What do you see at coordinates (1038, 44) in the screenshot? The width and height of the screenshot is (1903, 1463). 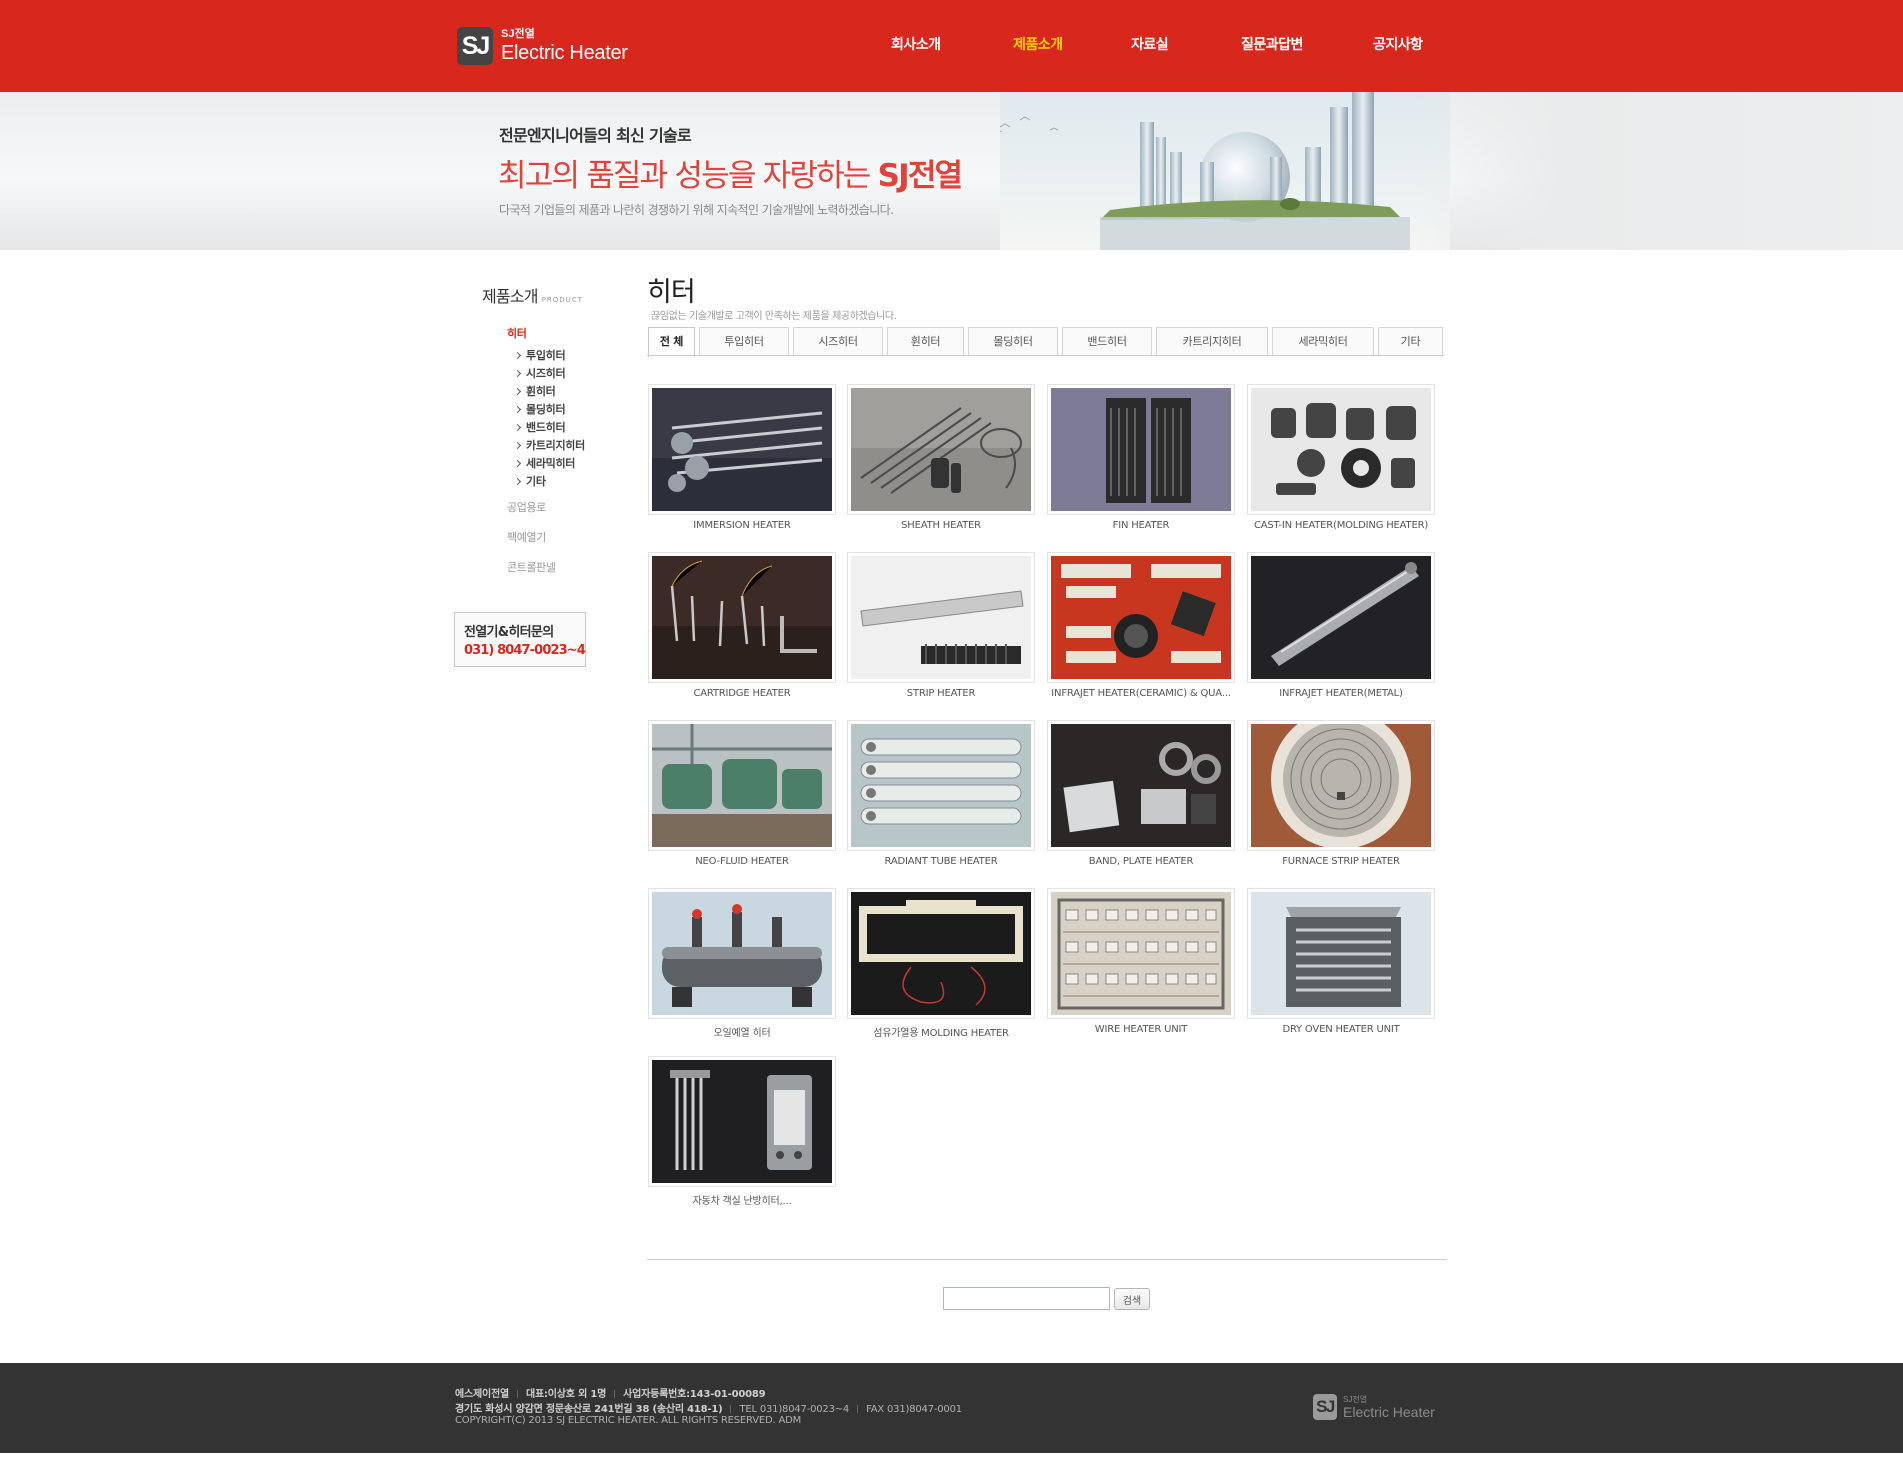 I see `nav-item-products: 제품소개` at bounding box center [1038, 44].